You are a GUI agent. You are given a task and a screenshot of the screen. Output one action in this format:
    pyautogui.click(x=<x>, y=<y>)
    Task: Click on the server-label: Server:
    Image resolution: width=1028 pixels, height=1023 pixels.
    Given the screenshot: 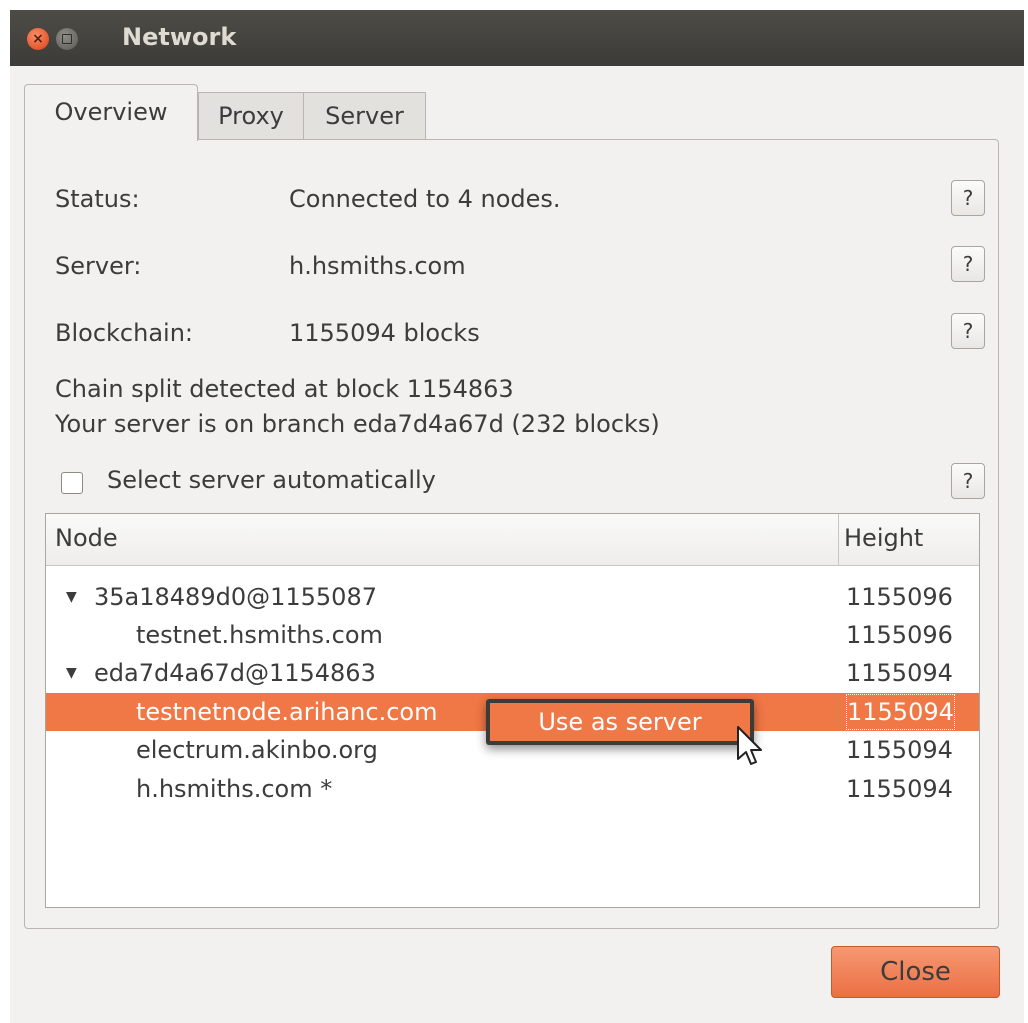 What is the action you would take?
    pyautogui.click(x=98, y=266)
    